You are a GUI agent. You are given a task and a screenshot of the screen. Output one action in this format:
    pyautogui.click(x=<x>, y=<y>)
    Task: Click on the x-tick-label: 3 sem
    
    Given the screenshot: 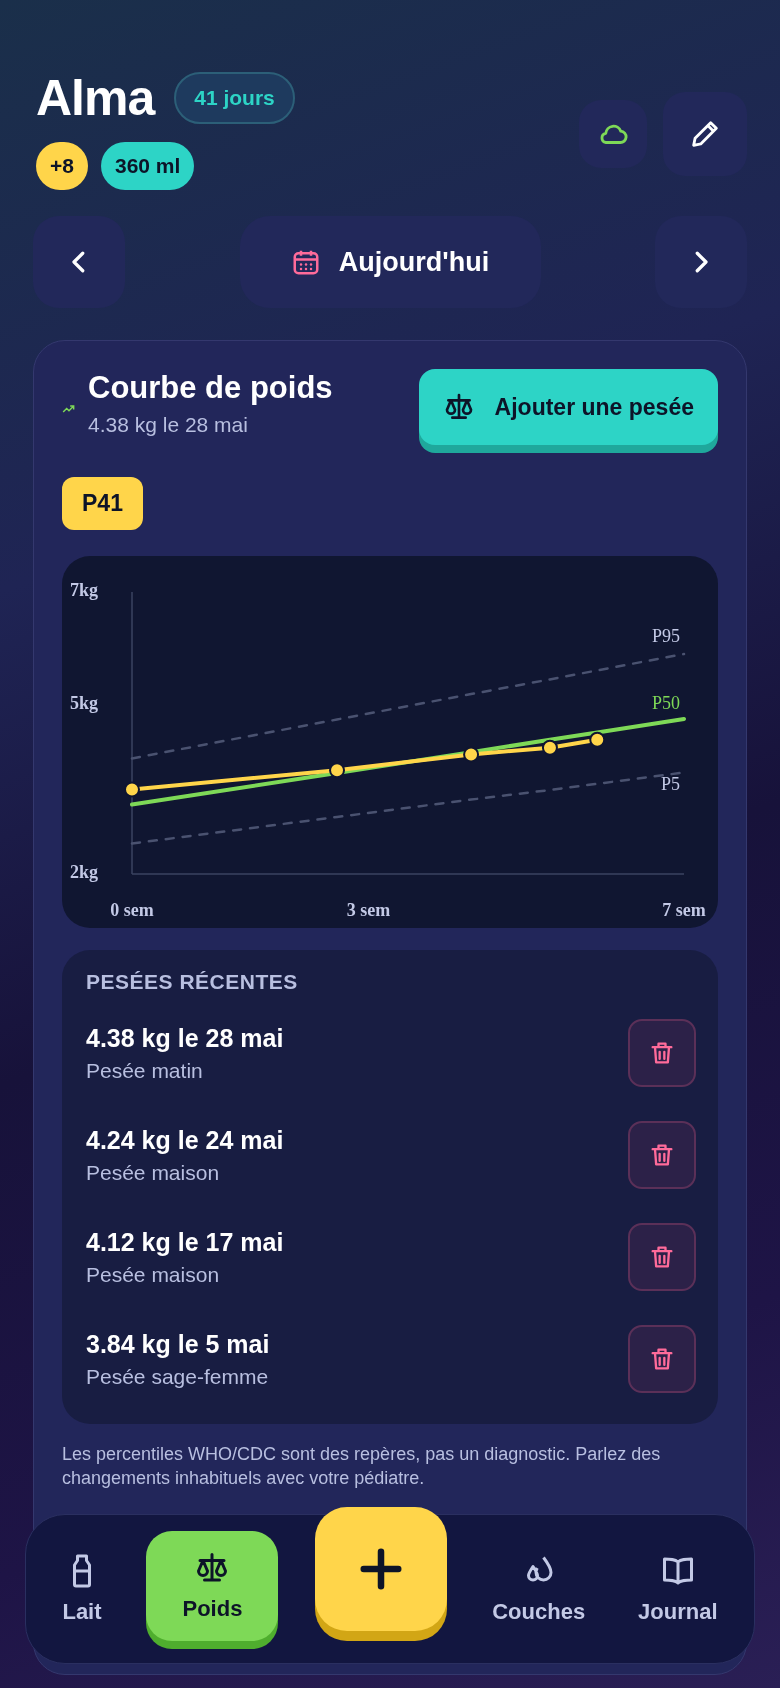 What is the action you would take?
    pyautogui.click(x=368, y=910)
    